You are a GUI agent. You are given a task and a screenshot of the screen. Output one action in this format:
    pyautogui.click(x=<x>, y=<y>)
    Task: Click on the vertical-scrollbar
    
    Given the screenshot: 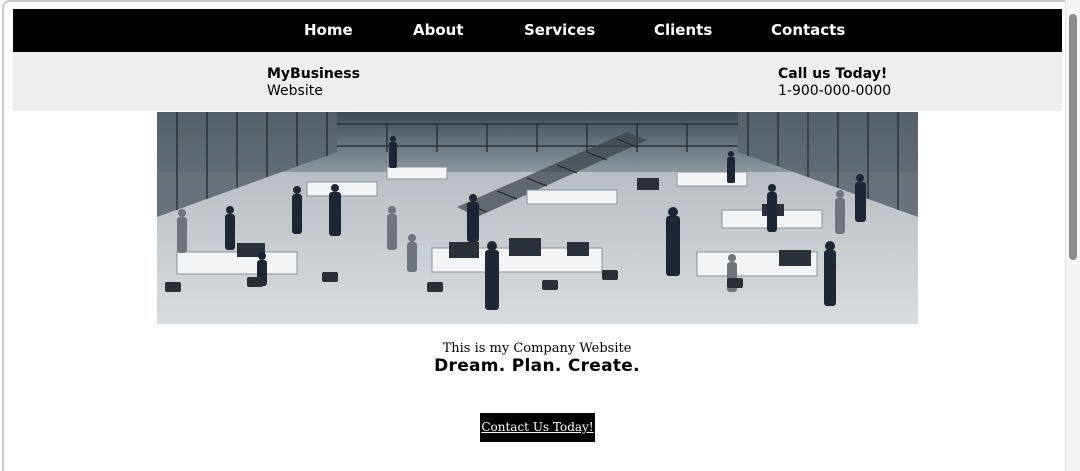 What is the action you would take?
    pyautogui.click(x=1072, y=235)
    